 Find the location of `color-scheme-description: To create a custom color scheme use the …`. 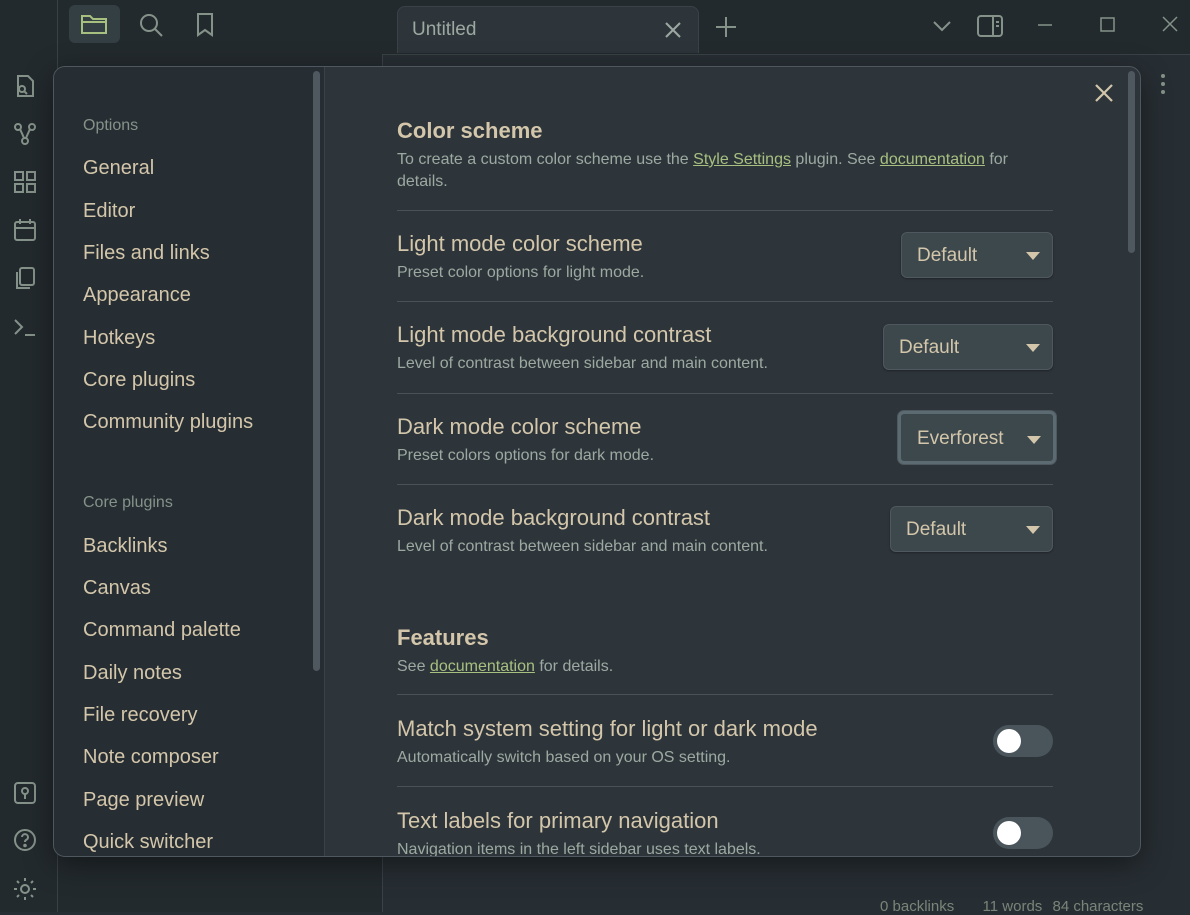

color-scheme-description: To create a custom color scheme use the … is located at coordinates (717, 171).